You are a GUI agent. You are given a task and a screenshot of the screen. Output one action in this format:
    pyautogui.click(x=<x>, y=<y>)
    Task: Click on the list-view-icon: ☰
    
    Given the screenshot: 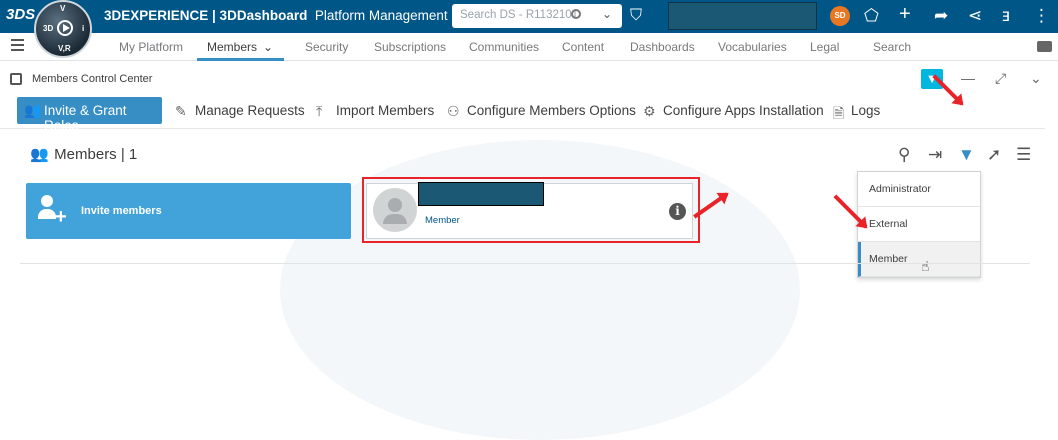 What is the action you would take?
    pyautogui.click(x=1023, y=155)
    